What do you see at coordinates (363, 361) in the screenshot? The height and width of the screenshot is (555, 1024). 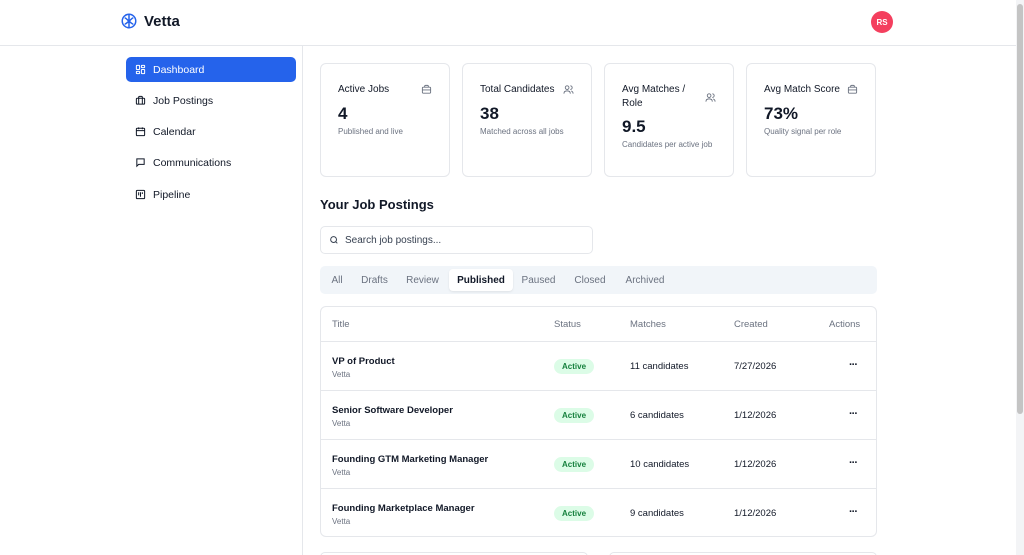 I see `job-title: VP of Product` at bounding box center [363, 361].